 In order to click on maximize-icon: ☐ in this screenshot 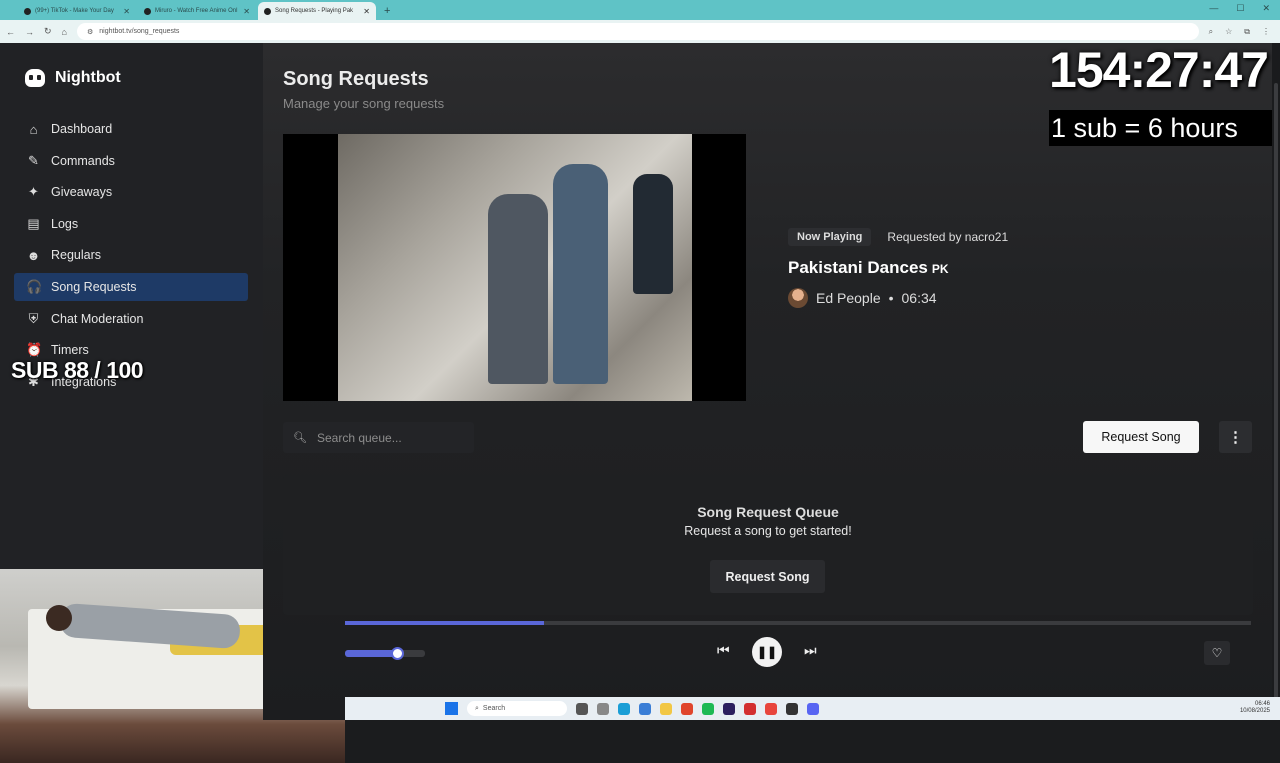, I will do `click(1240, 8)`.